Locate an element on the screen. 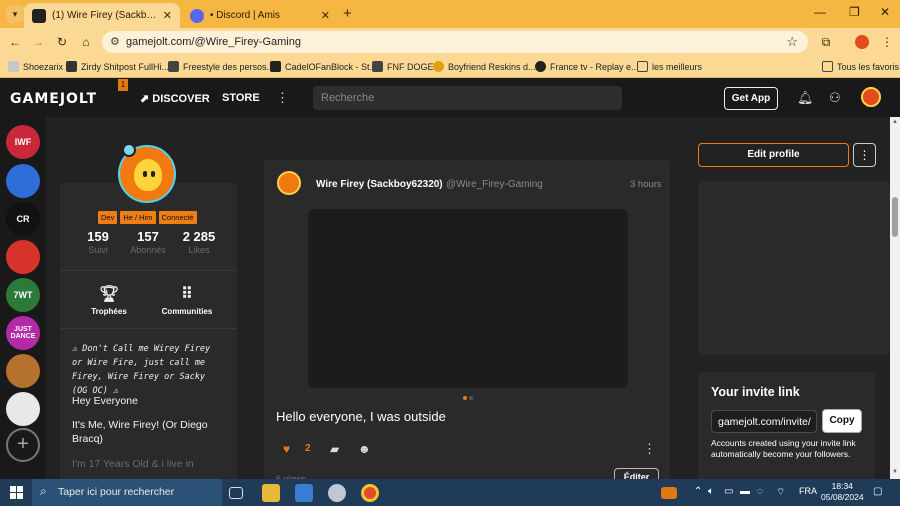 The height and width of the screenshot is (506, 900). tray-app-icon: ◌ is located at coordinates (760, 491).